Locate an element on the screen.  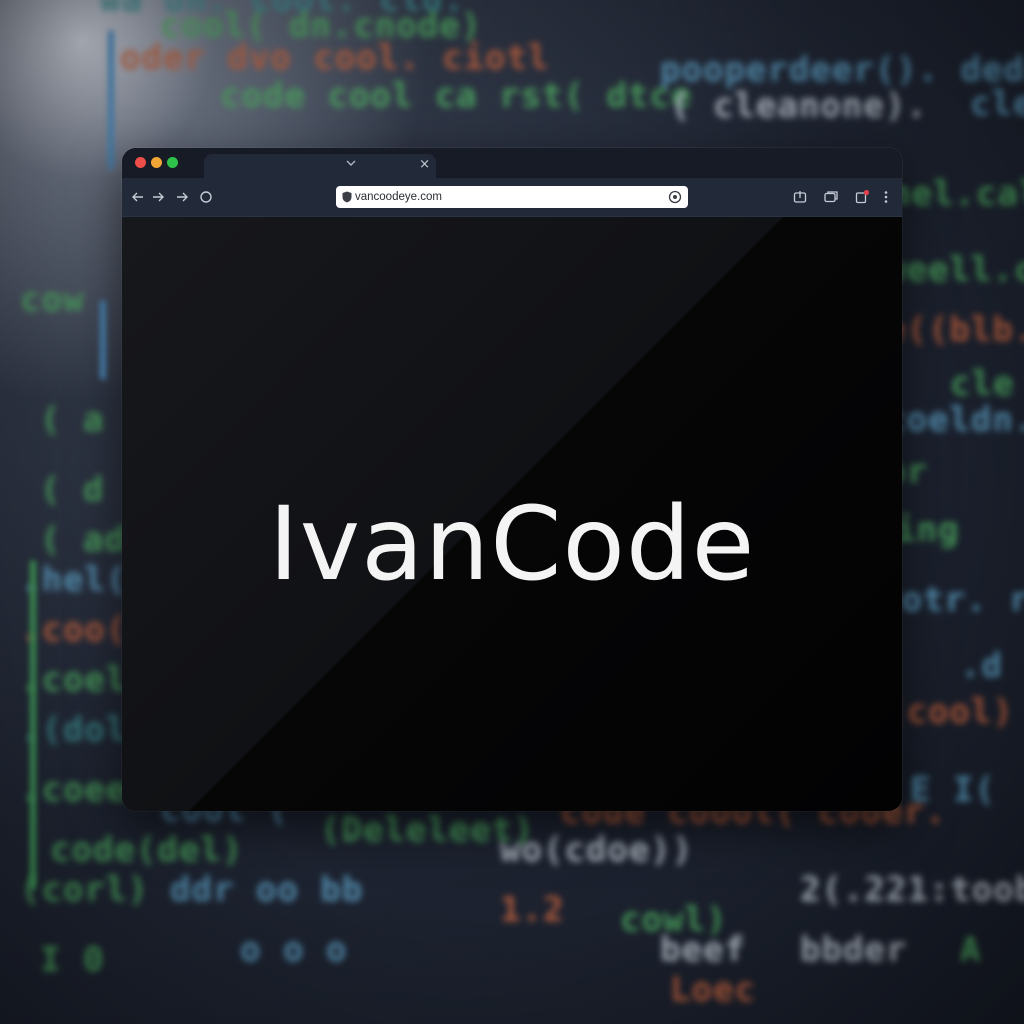
address-bar: vancoodeye.com is located at coordinates (512, 197).